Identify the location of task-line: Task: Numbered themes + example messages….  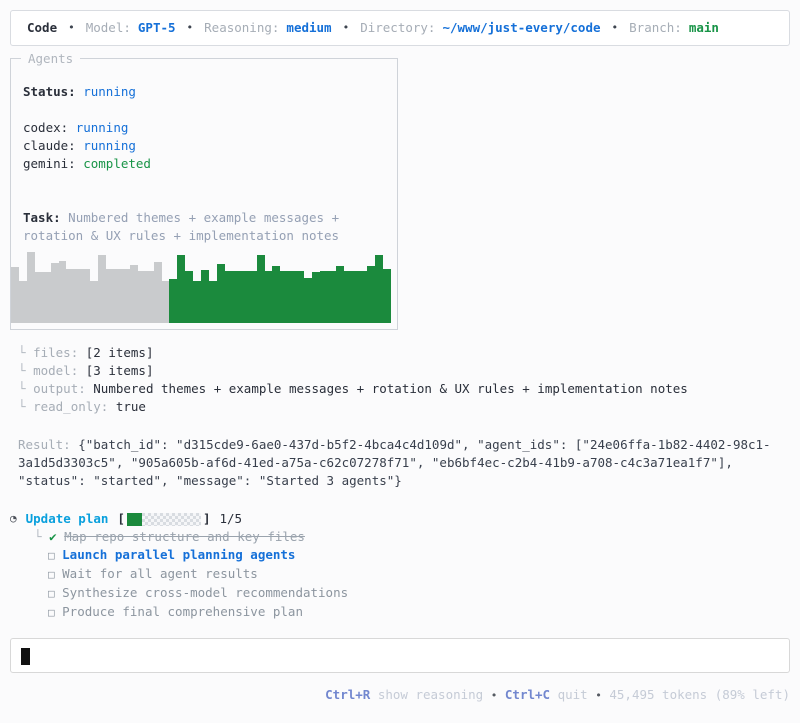
(204, 227).